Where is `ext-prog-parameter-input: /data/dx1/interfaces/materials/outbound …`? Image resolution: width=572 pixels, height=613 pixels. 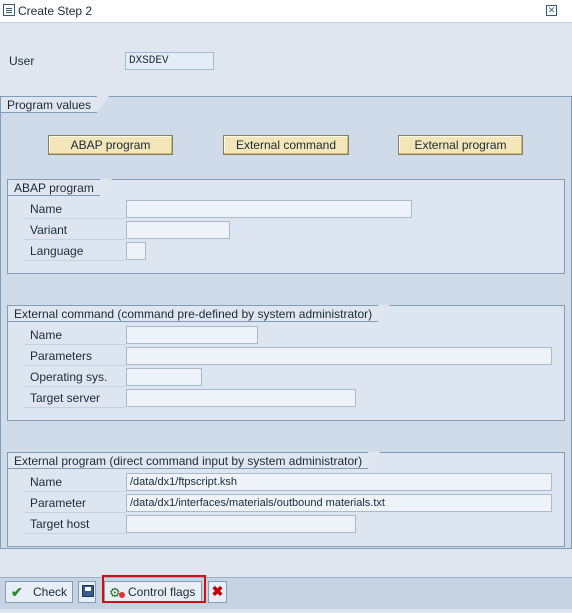
ext-prog-parameter-input: /data/dx1/interfaces/materials/outbound … is located at coordinates (339, 503).